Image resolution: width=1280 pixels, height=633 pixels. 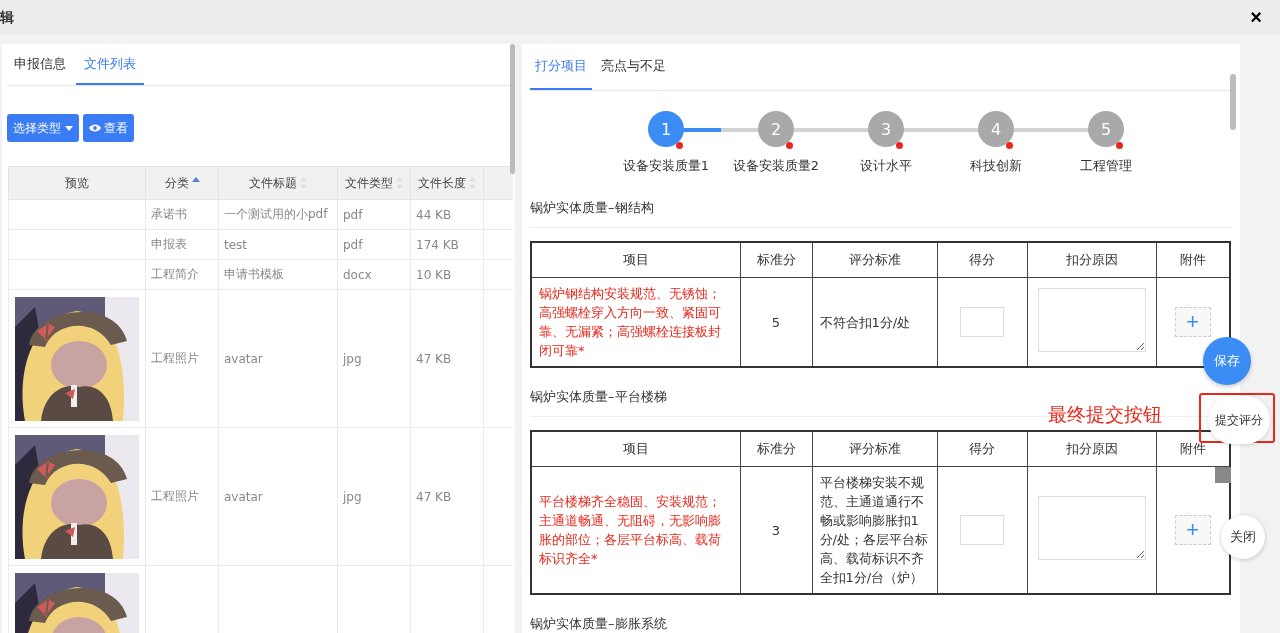 I want to click on column-header: 分类, so click(x=182, y=183).